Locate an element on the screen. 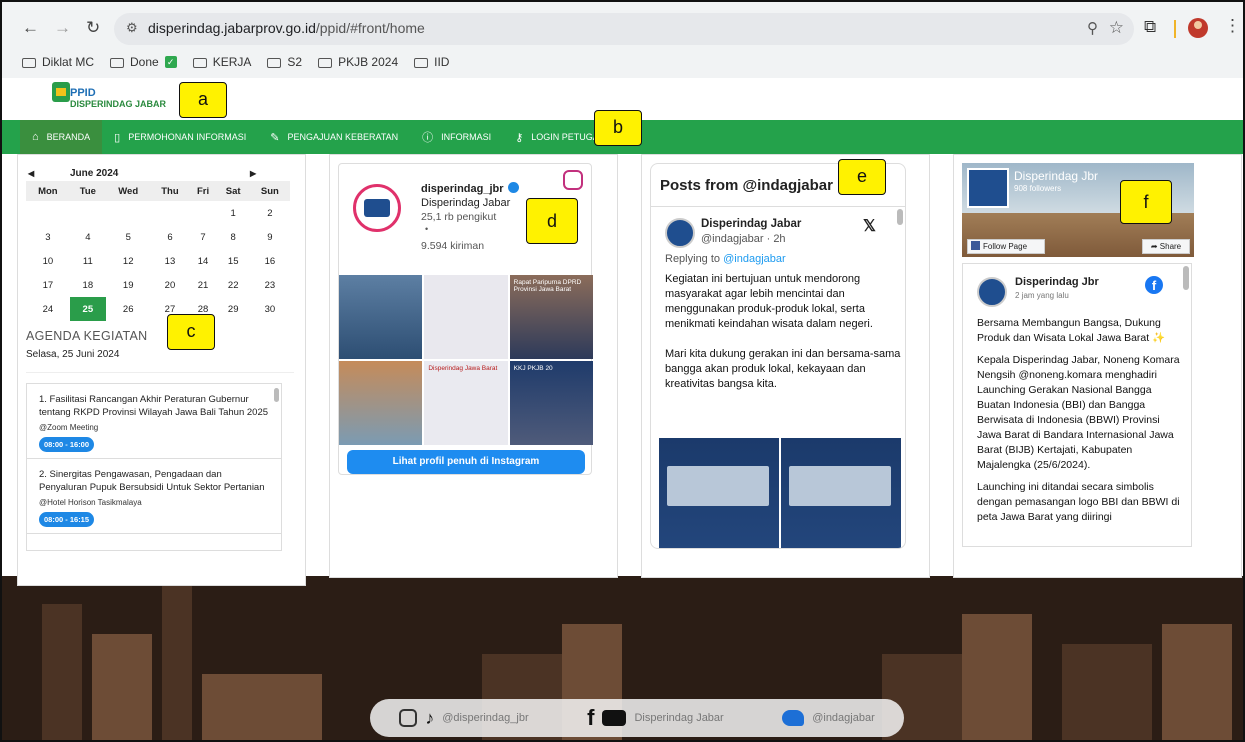 This screenshot has width=1245, height=742. calendar-week-row: 3456789 is located at coordinates (158, 237).